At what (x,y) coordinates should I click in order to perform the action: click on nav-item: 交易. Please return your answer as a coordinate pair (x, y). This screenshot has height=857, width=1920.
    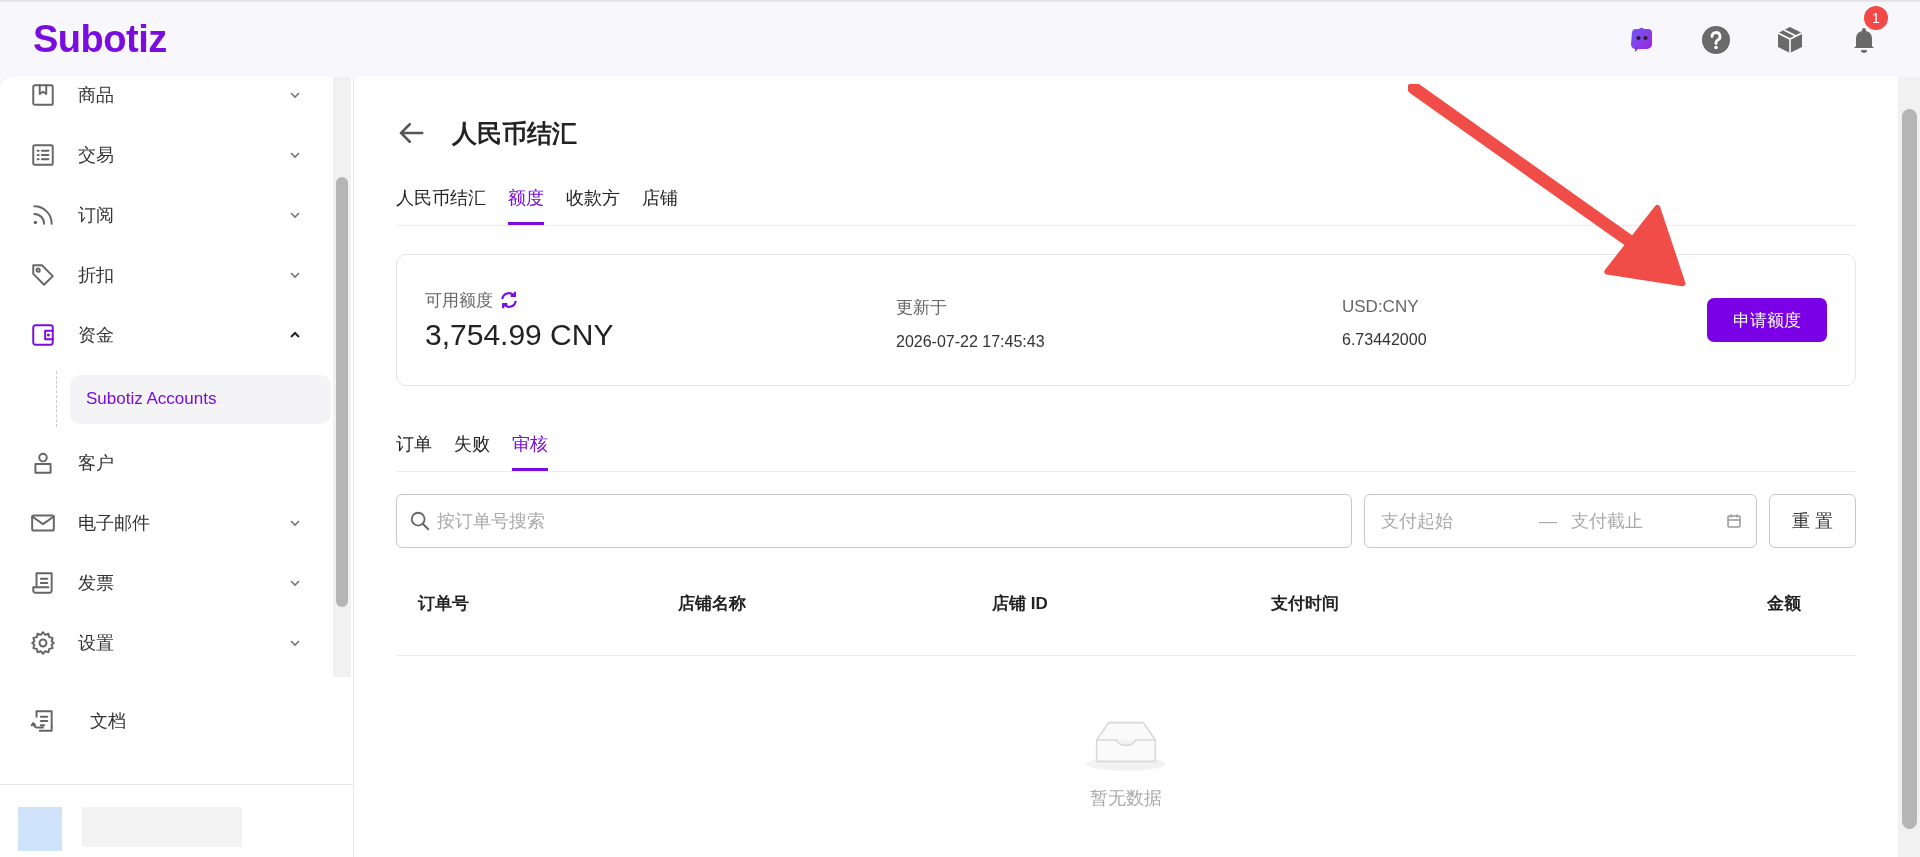
    Looking at the image, I should click on (181, 155).